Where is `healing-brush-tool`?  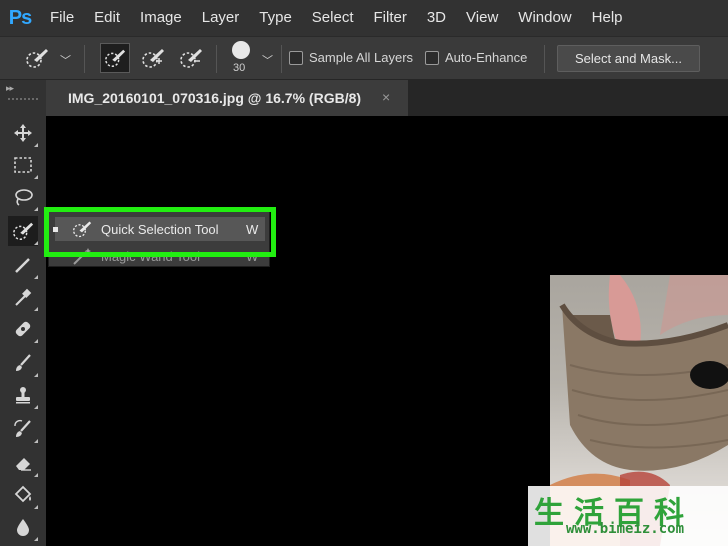
healing-brush-tool is located at coordinates (23, 329).